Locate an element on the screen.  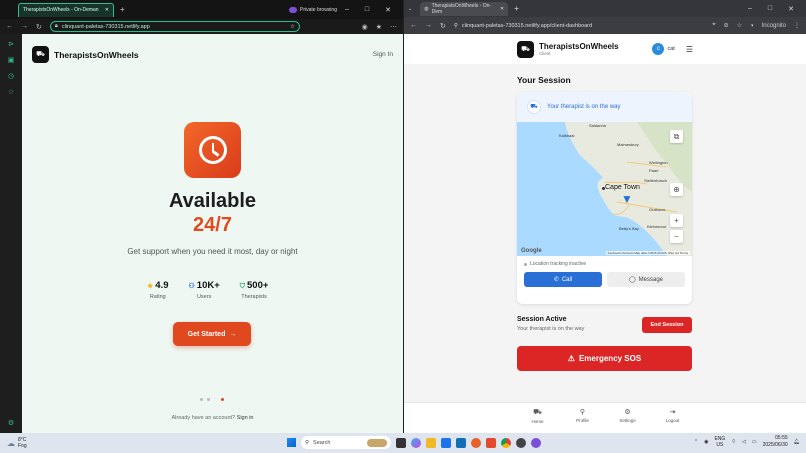
wifi-icon: ⌔ is located at coordinates (733, 442).